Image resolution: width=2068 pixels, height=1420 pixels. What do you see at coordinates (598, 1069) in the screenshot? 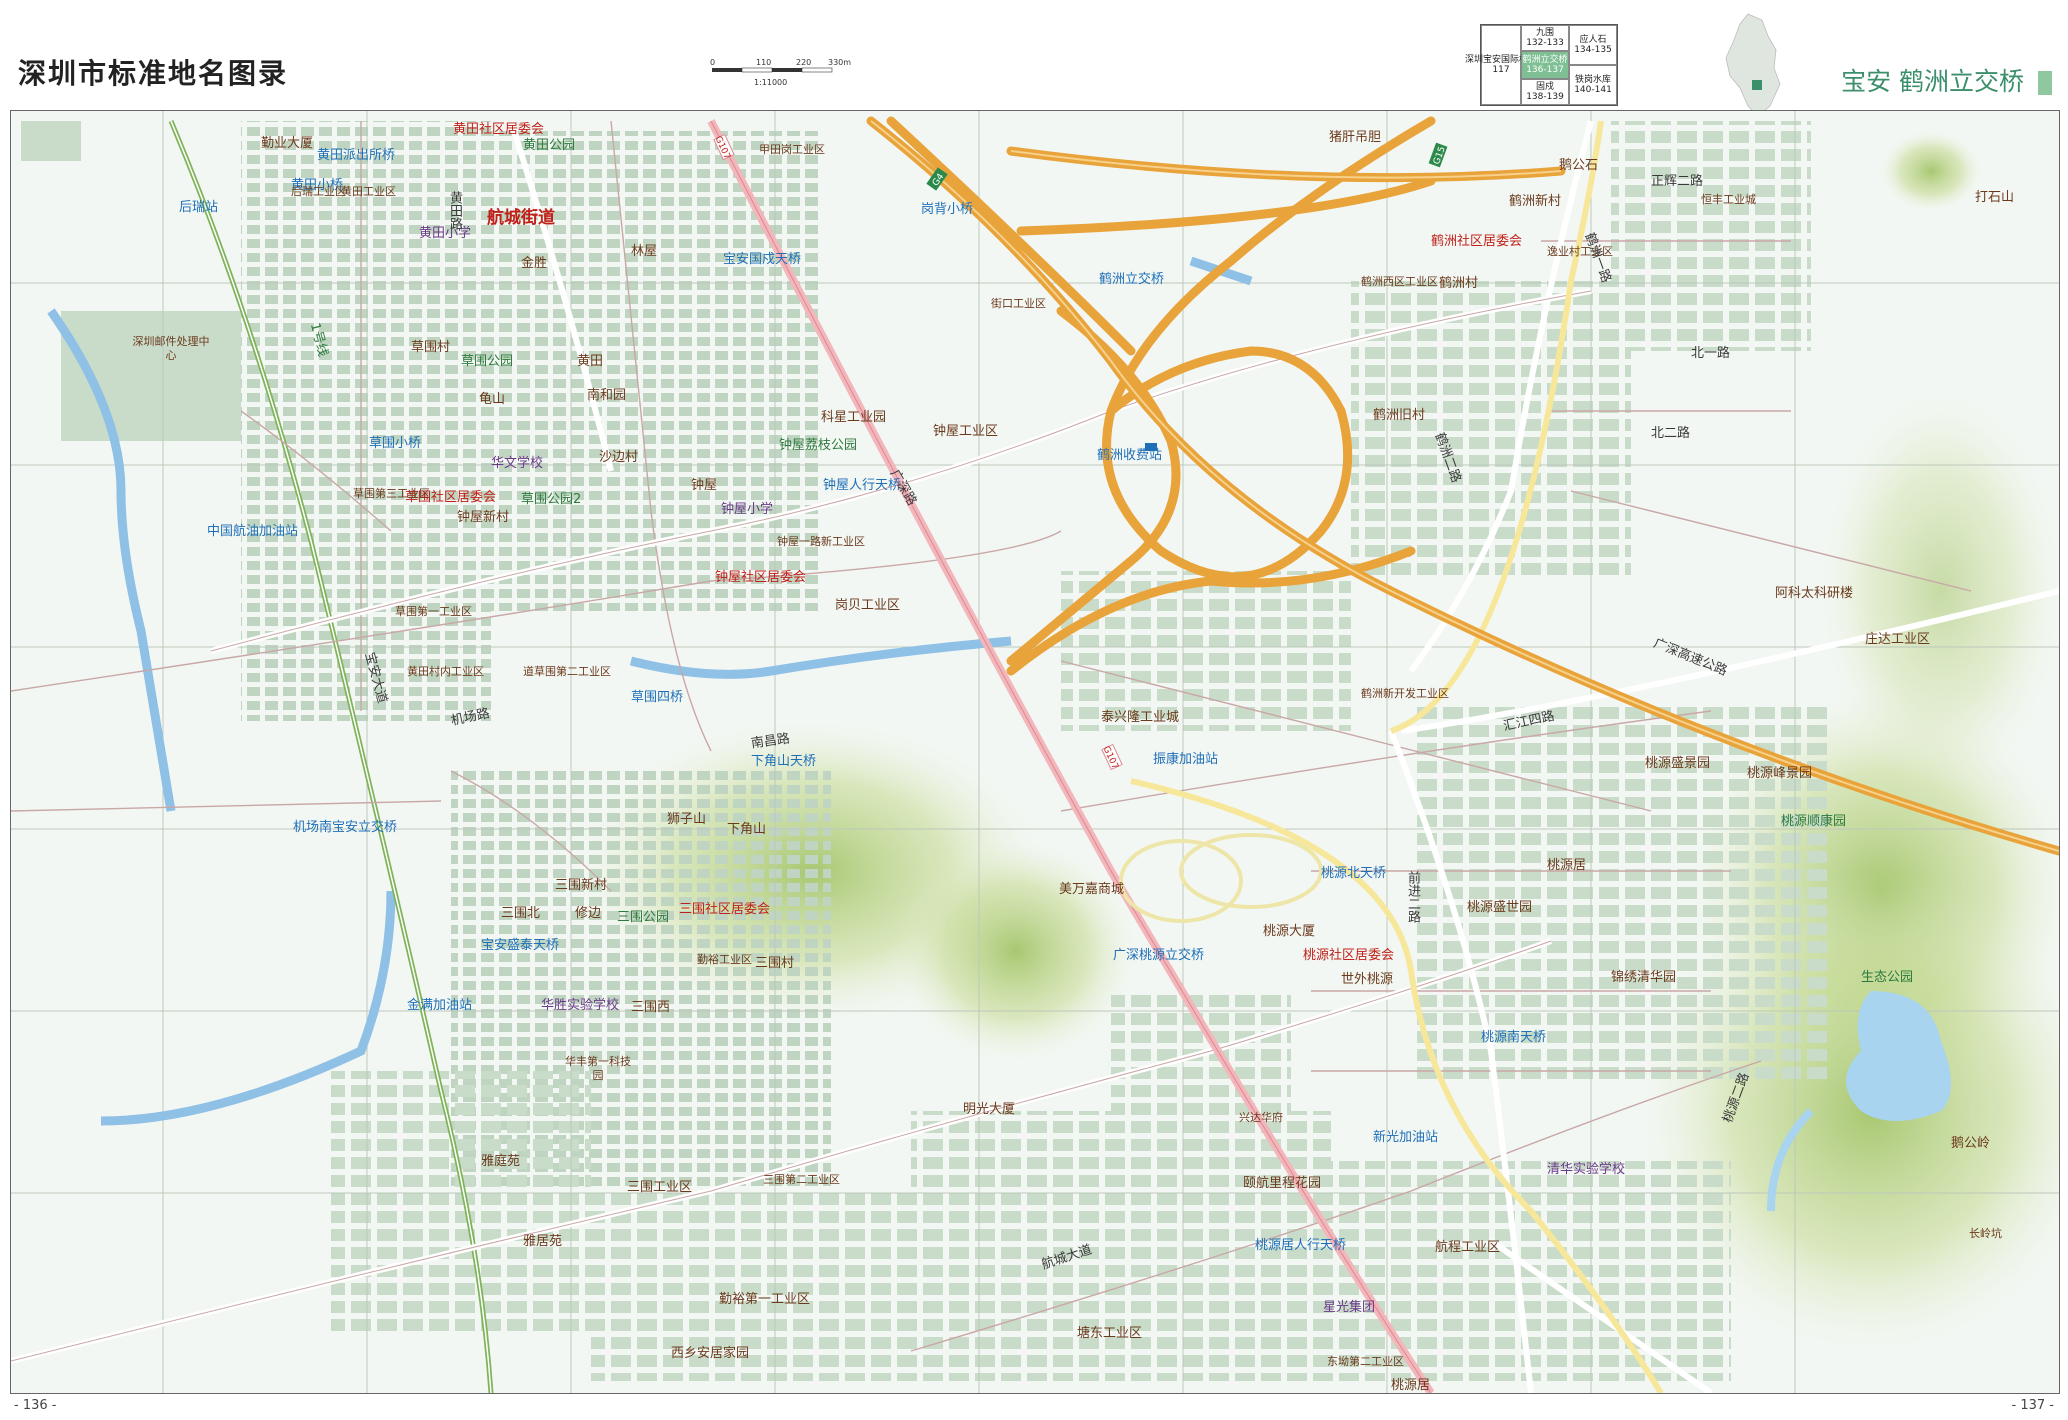
I see `label-huafeng-tech-park: 华丰第一科技园` at bounding box center [598, 1069].